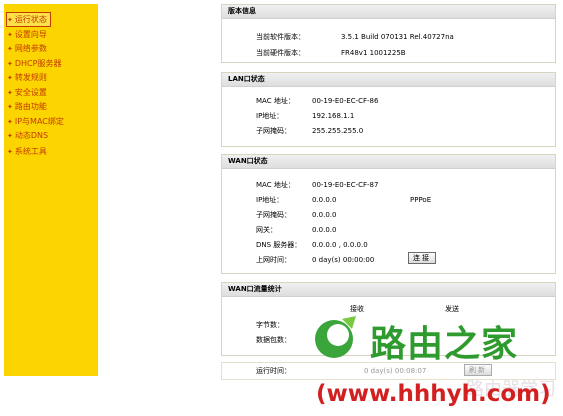  I want to click on wan-dns-value: 0.0.0.0 , 0.0.0.0, so click(340, 245).